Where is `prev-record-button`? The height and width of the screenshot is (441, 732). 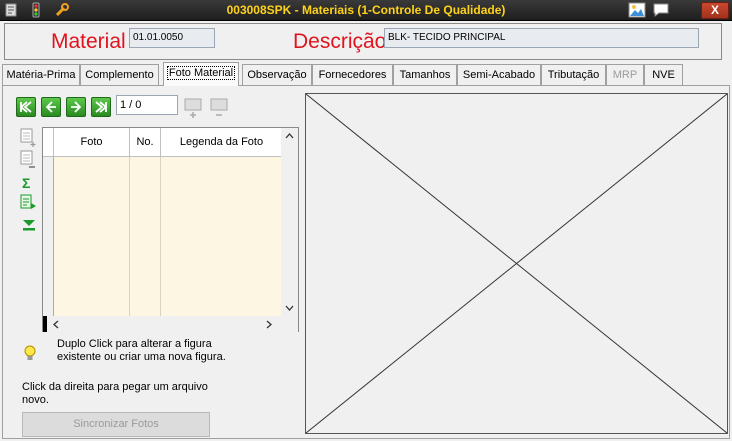 prev-record-button is located at coordinates (51, 107).